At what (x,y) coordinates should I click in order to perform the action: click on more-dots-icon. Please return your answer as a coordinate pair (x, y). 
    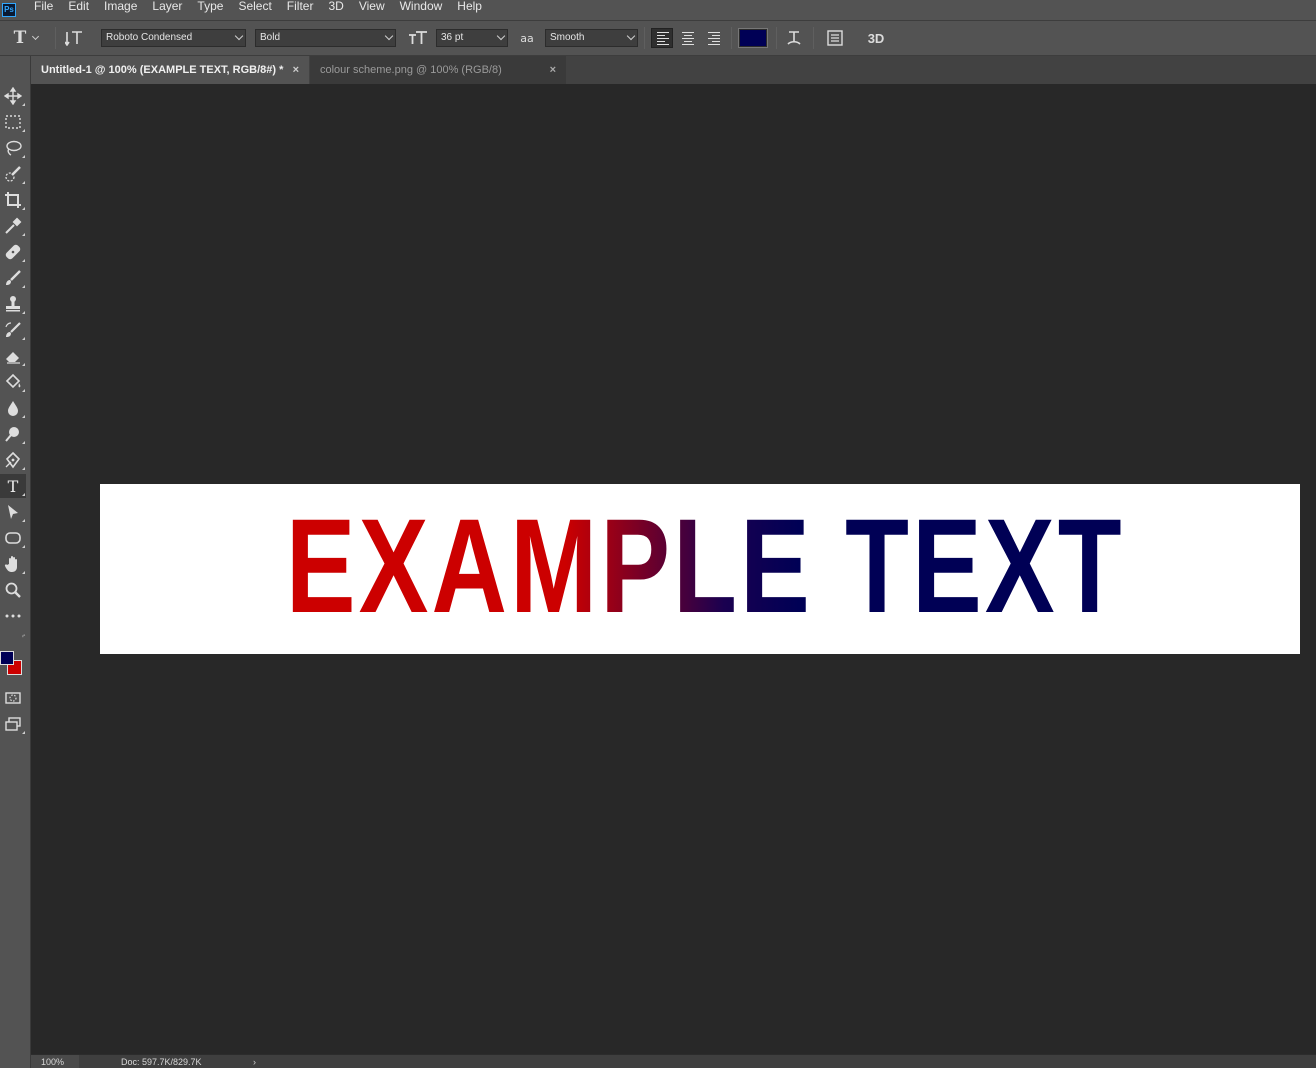
    Looking at the image, I should click on (13, 616).